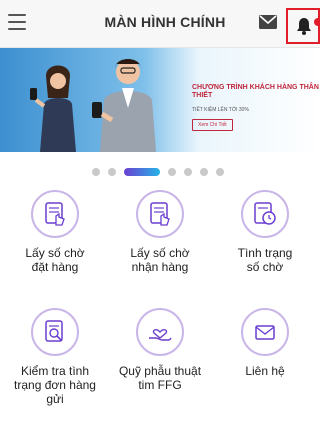 This screenshot has width=320, height=435. What do you see at coordinates (165, 22) in the screenshot?
I see `page-title: MÀN HÌNH CHÍNH` at bounding box center [165, 22].